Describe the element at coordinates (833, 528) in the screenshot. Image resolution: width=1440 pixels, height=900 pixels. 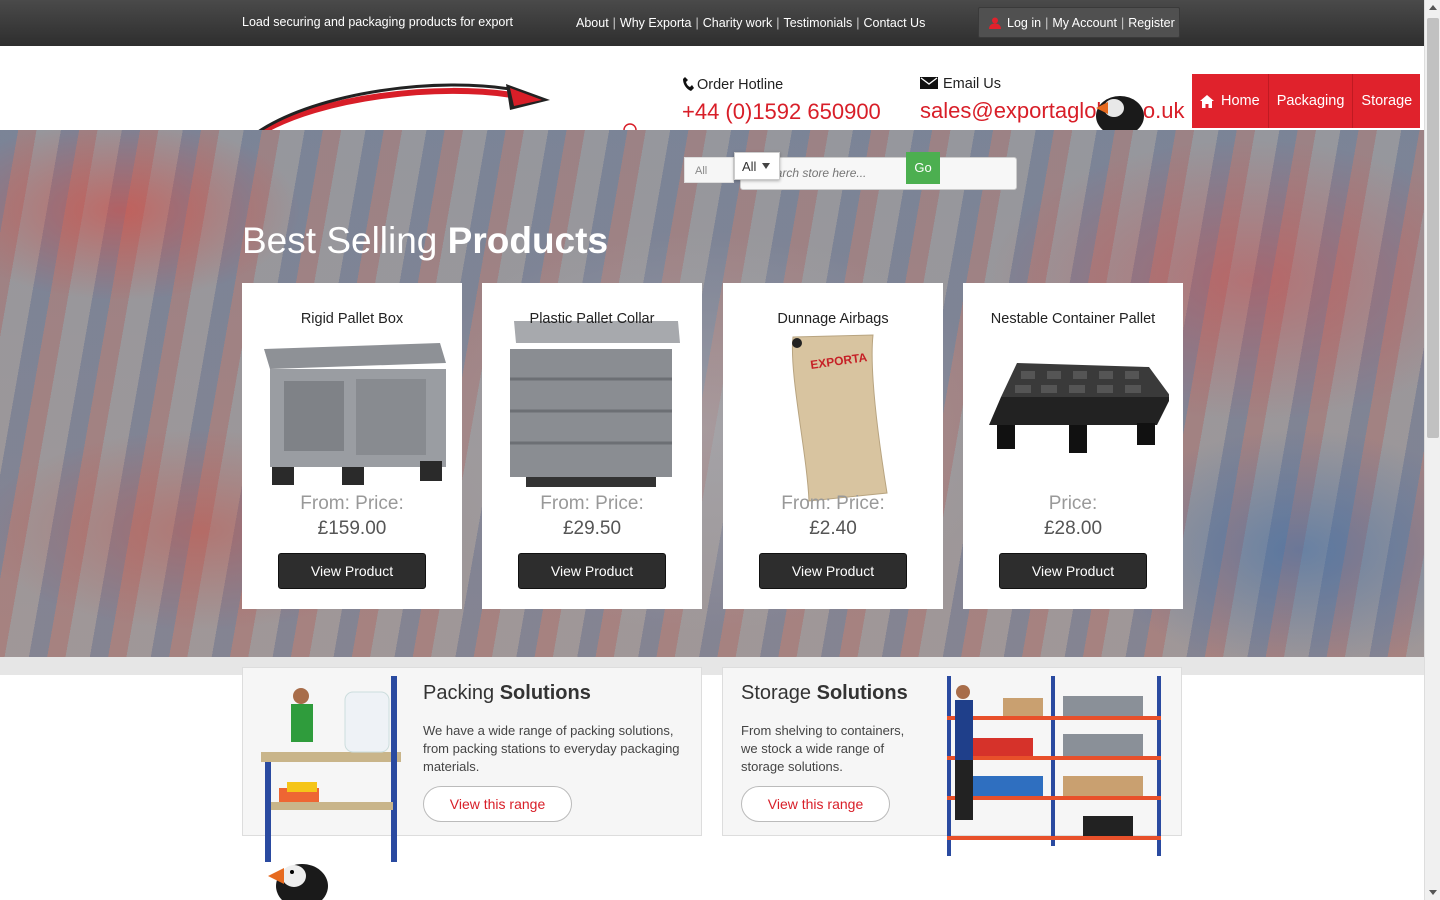
I see `product-price: £2.40` at that location.